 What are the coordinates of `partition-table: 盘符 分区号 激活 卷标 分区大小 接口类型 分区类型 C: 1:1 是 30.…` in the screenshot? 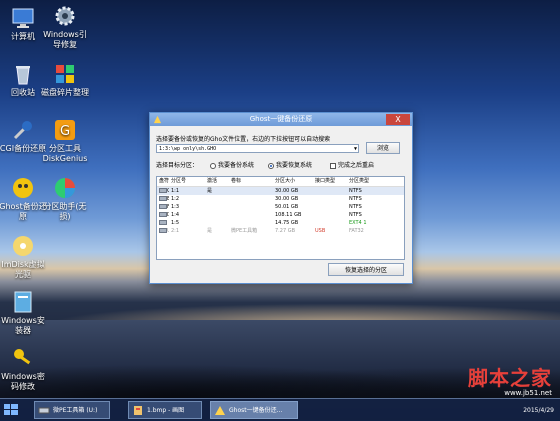 It's located at (280, 218).